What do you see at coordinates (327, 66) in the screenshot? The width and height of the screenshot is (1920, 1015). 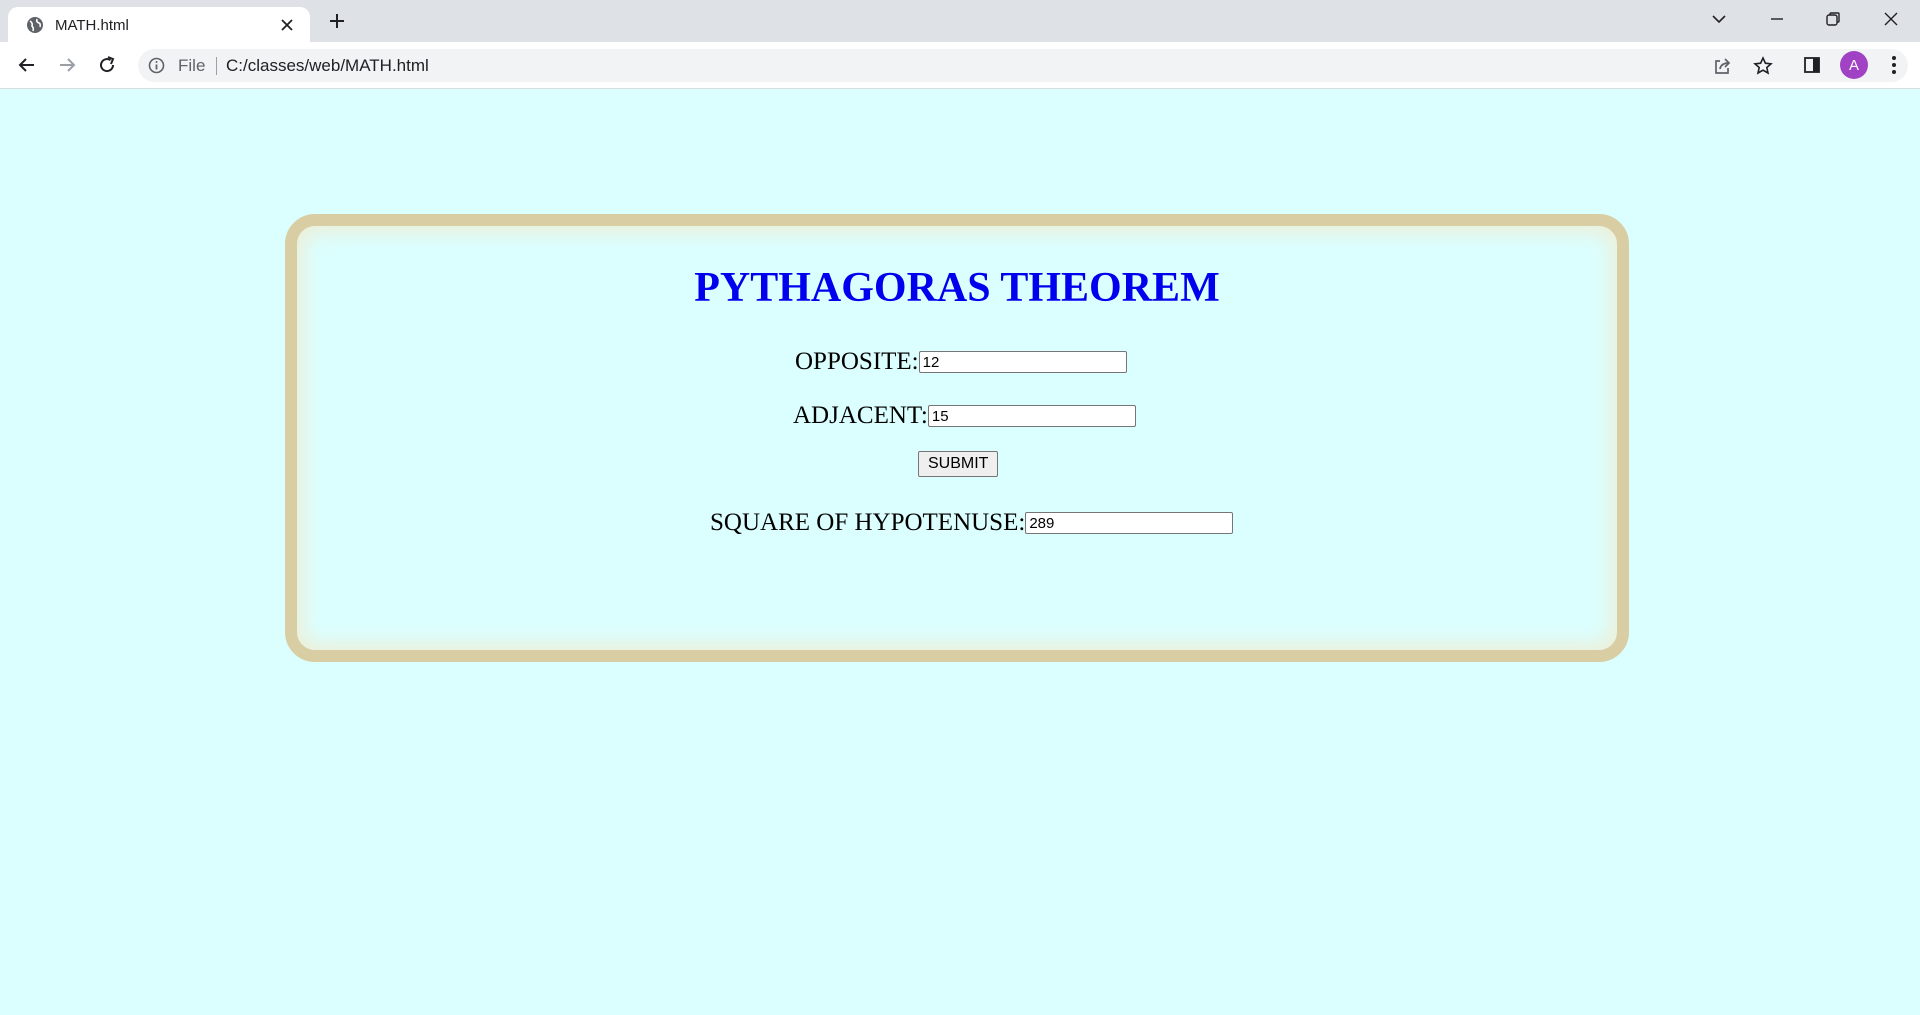 I see `url-text: C:/classes/web/MATH.html` at bounding box center [327, 66].